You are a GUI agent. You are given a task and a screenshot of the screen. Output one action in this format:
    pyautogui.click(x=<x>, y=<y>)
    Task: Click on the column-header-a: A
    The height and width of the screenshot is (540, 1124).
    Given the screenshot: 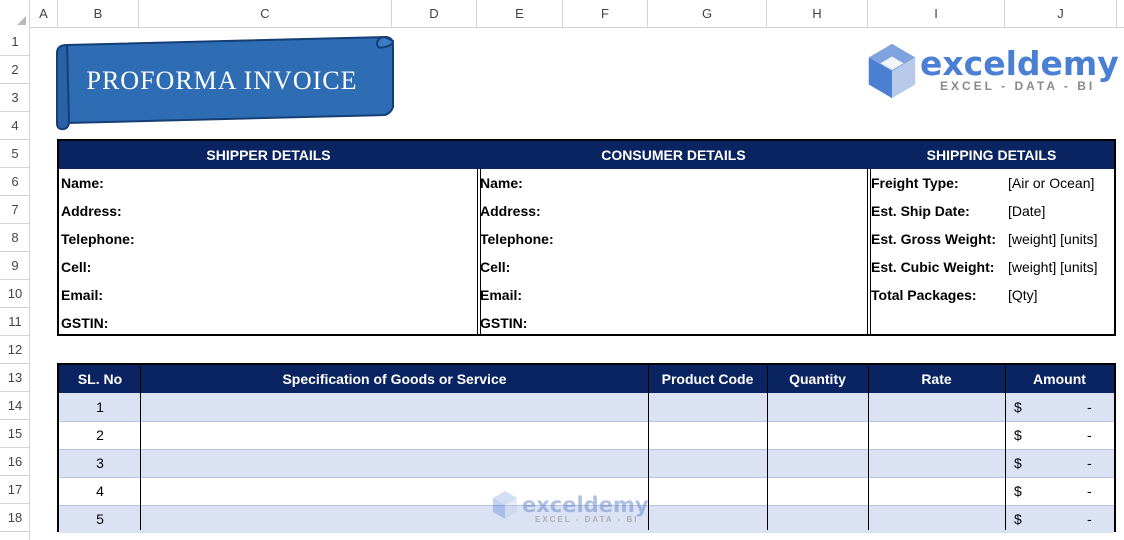 What is the action you would take?
    pyautogui.click(x=44, y=14)
    